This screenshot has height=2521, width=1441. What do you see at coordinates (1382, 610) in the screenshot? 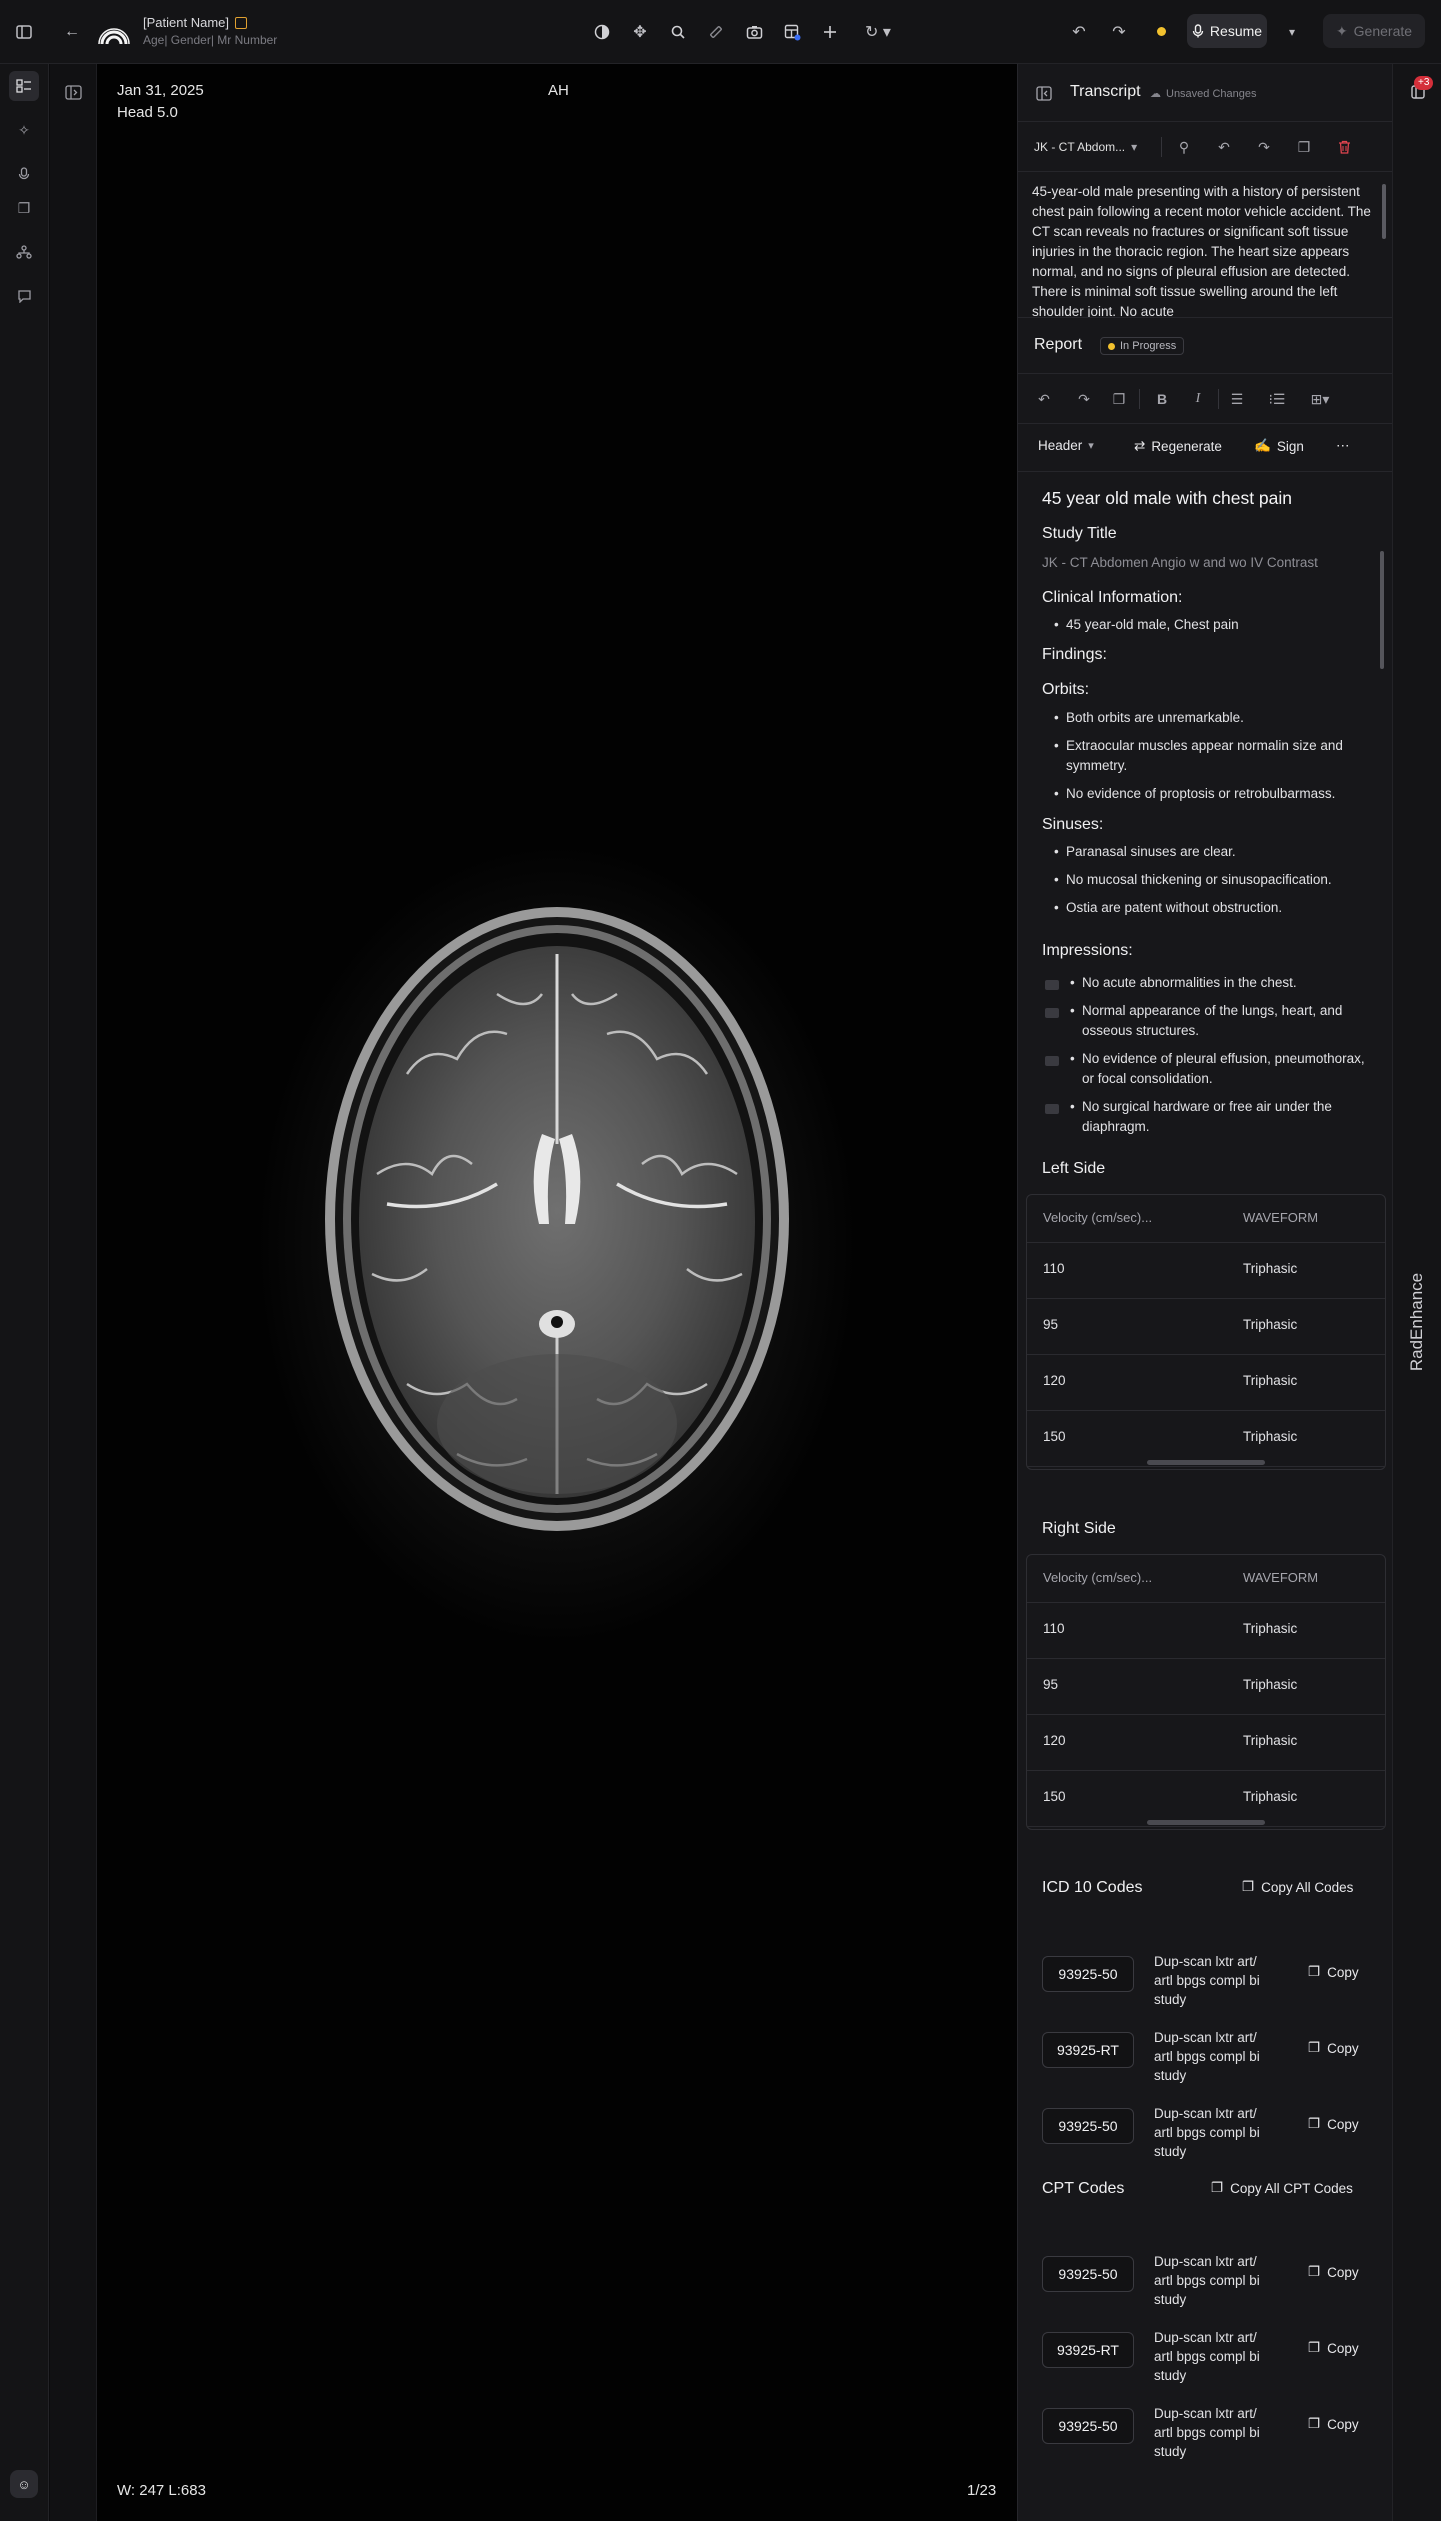
I see `report-scrollbar` at bounding box center [1382, 610].